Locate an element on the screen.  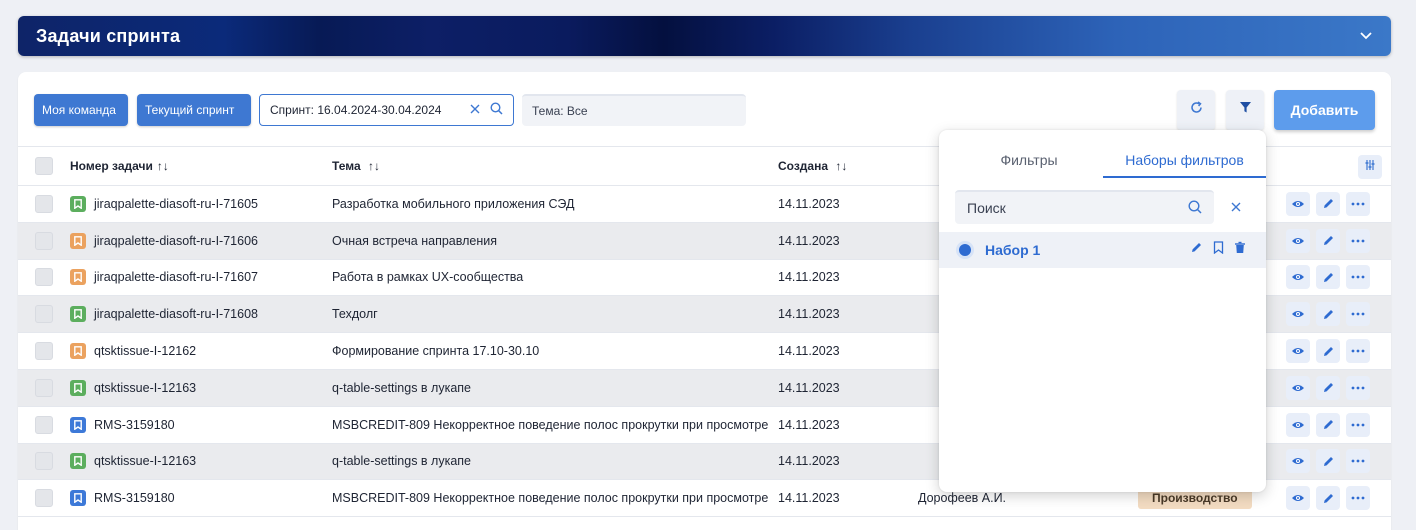
column-created: Создана ↑↓ is located at coordinates (848, 166).